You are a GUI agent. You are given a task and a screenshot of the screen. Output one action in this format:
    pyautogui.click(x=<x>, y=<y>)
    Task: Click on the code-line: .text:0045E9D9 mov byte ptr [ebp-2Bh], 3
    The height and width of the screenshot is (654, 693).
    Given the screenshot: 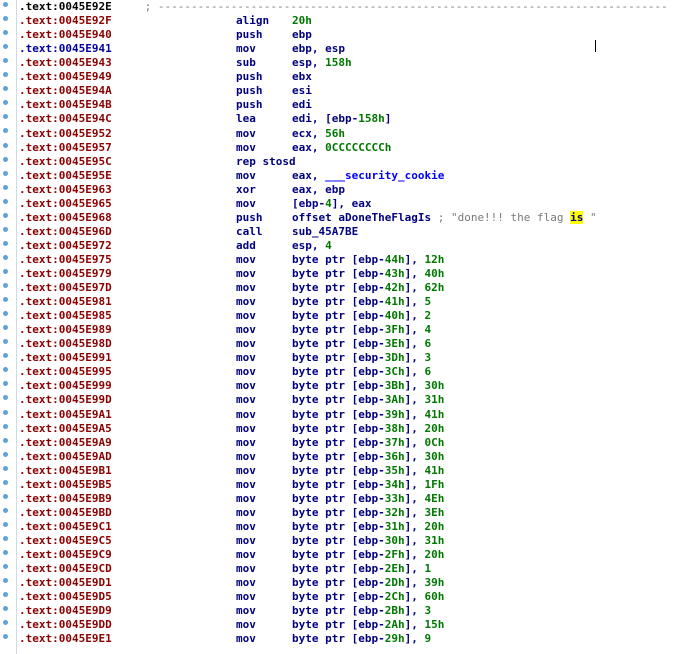 What is the action you would take?
    pyautogui.click(x=346, y=611)
    